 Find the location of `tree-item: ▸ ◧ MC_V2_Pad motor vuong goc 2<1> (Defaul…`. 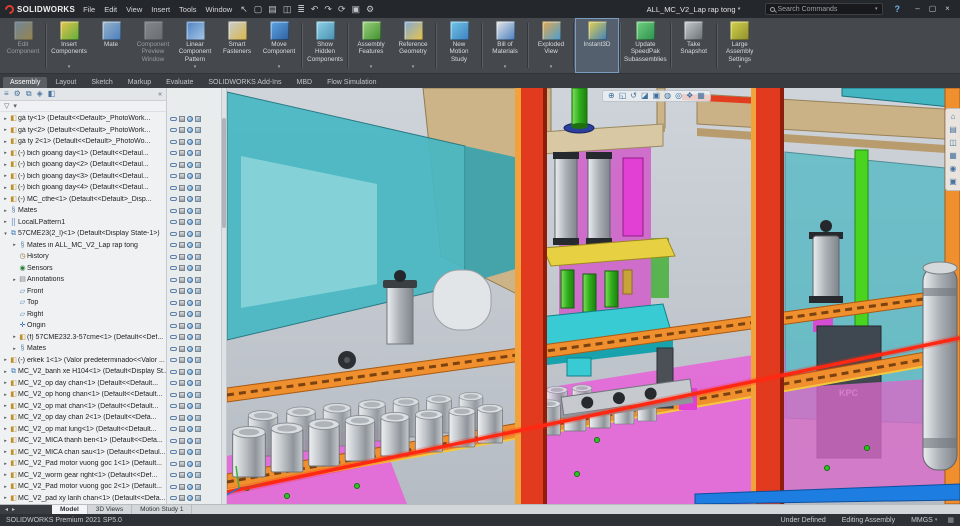

tree-item: ▸ ◧ MC_V2_Pad motor vuong goc 2<1> (Defaul… is located at coordinates (83, 487).